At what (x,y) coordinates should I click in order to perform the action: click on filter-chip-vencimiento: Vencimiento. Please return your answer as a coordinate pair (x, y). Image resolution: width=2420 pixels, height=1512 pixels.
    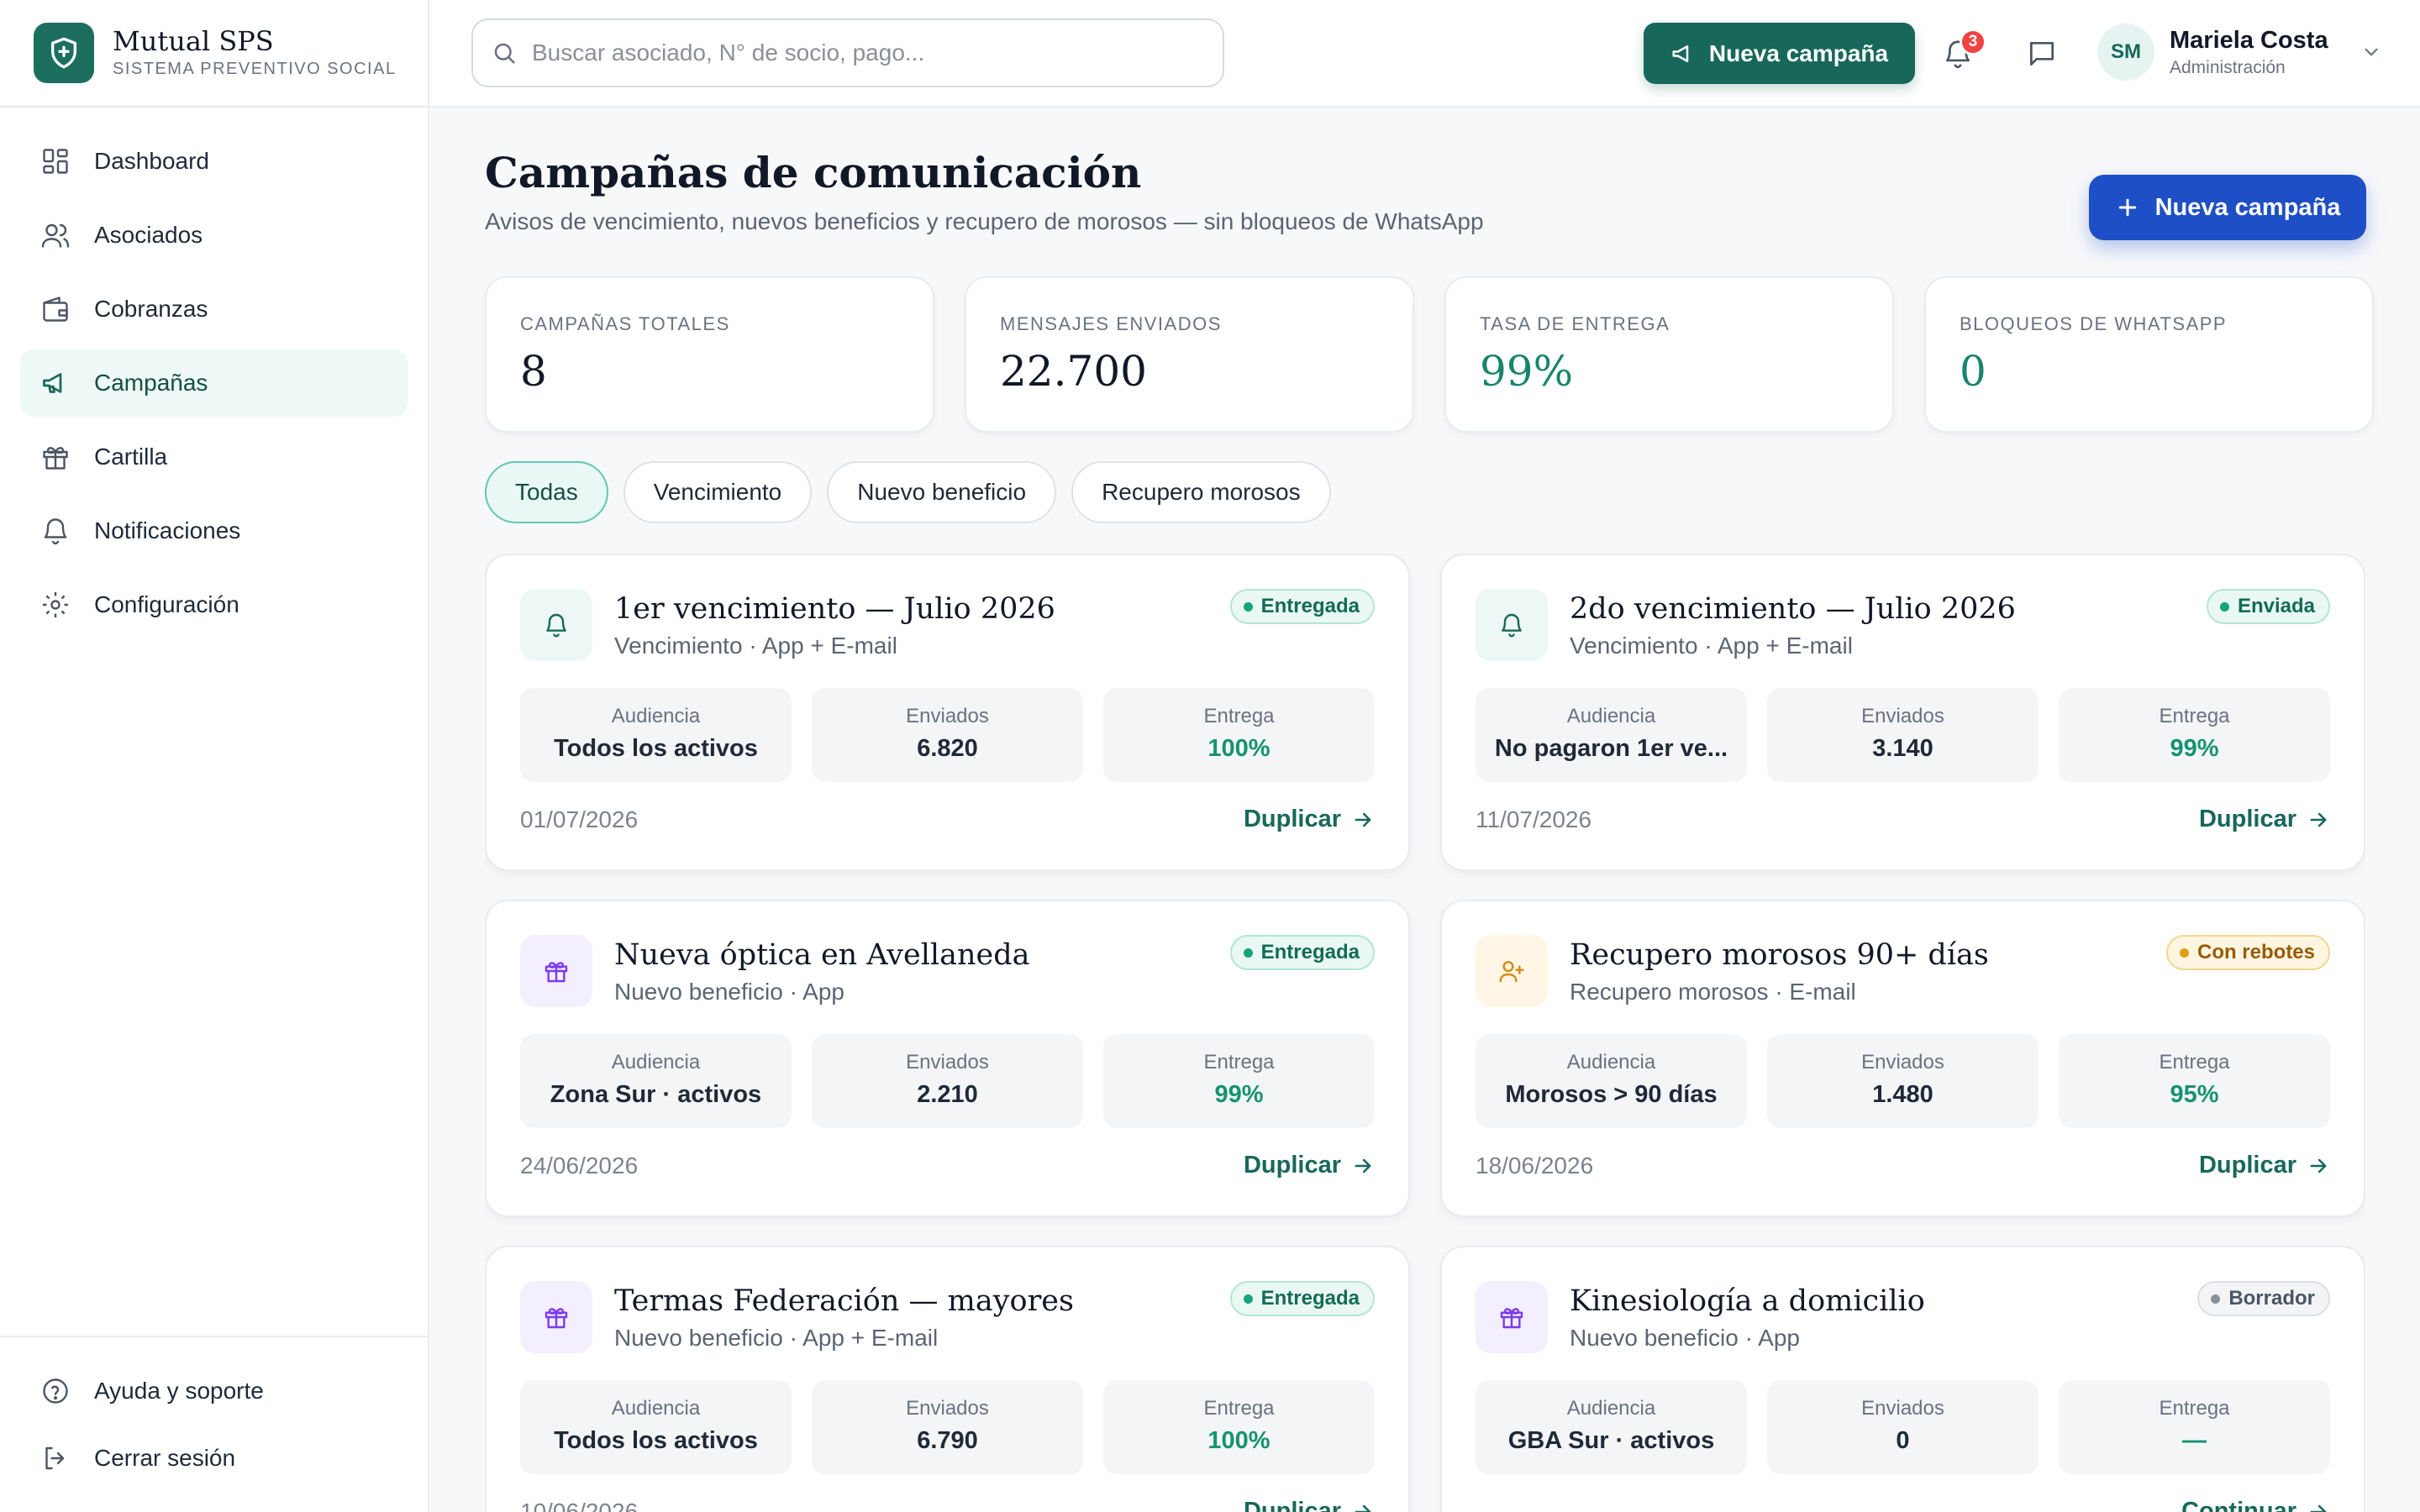
    Looking at the image, I should click on (718, 492).